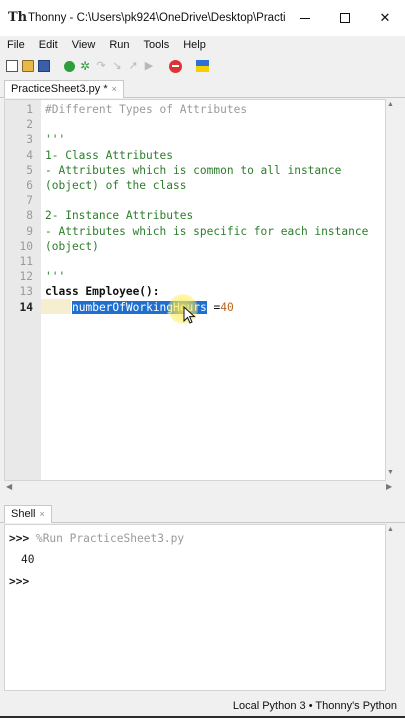  I want to click on tab-practicesheet3: PracticeSheet3.py * ×, so click(64, 89).